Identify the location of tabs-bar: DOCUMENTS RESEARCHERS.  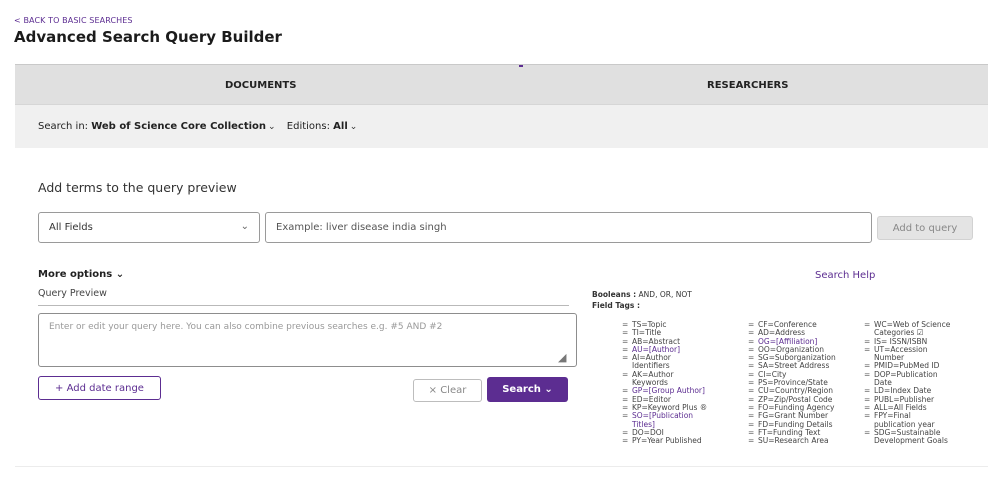
(501, 84).